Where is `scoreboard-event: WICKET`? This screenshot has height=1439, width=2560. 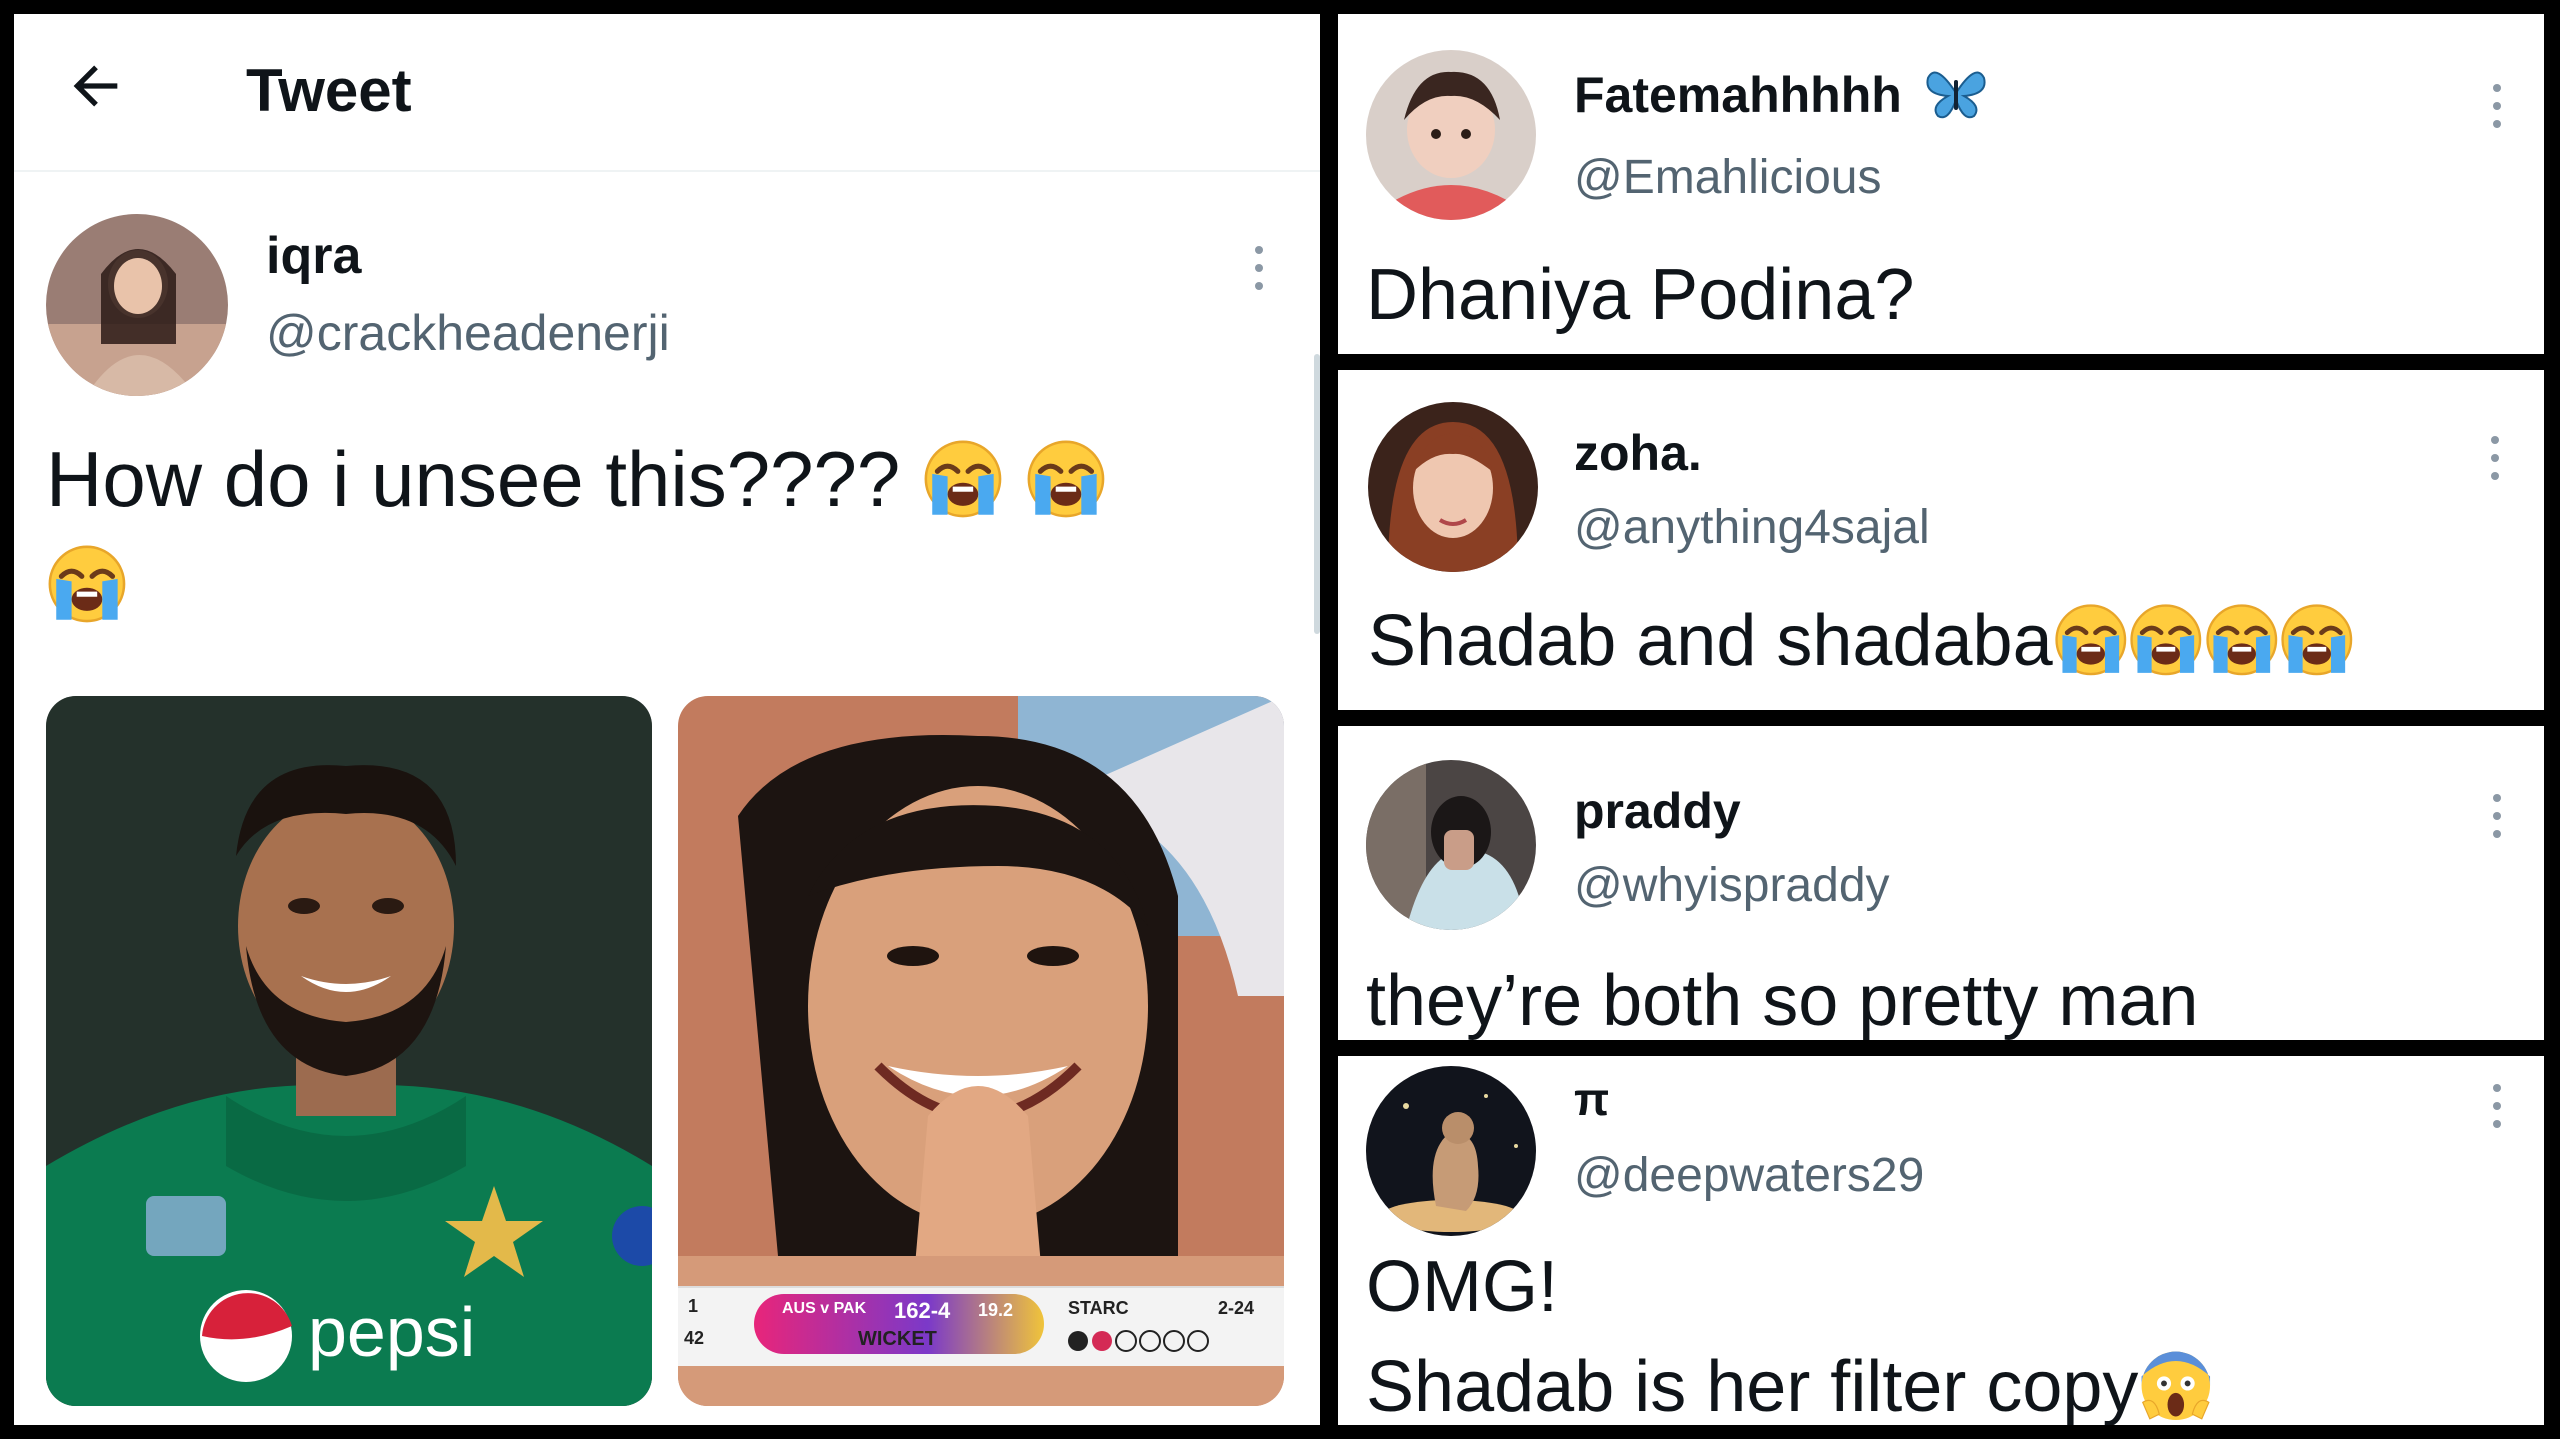
scoreboard-event: WICKET is located at coordinates (897, 1339).